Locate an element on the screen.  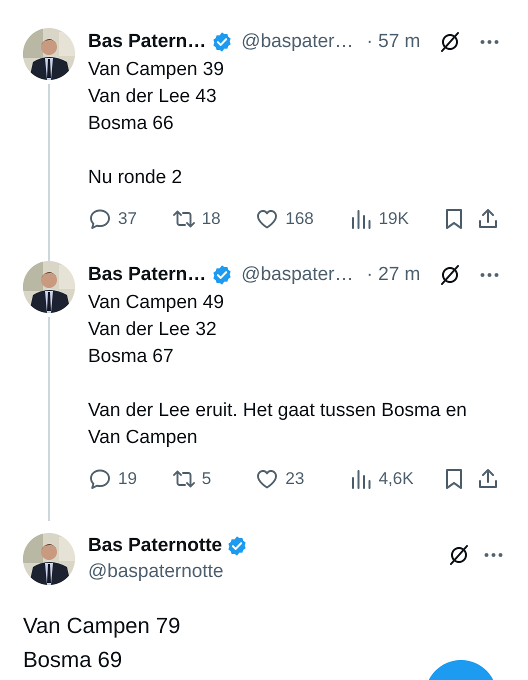
views-count: 4,6K is located at coordinates (396, 479).